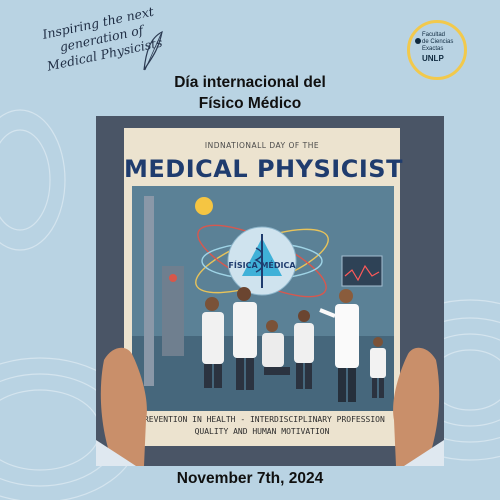 This screenshot has height=500, width=500. I want to click on feather-quill-icon, so click(153, 50).